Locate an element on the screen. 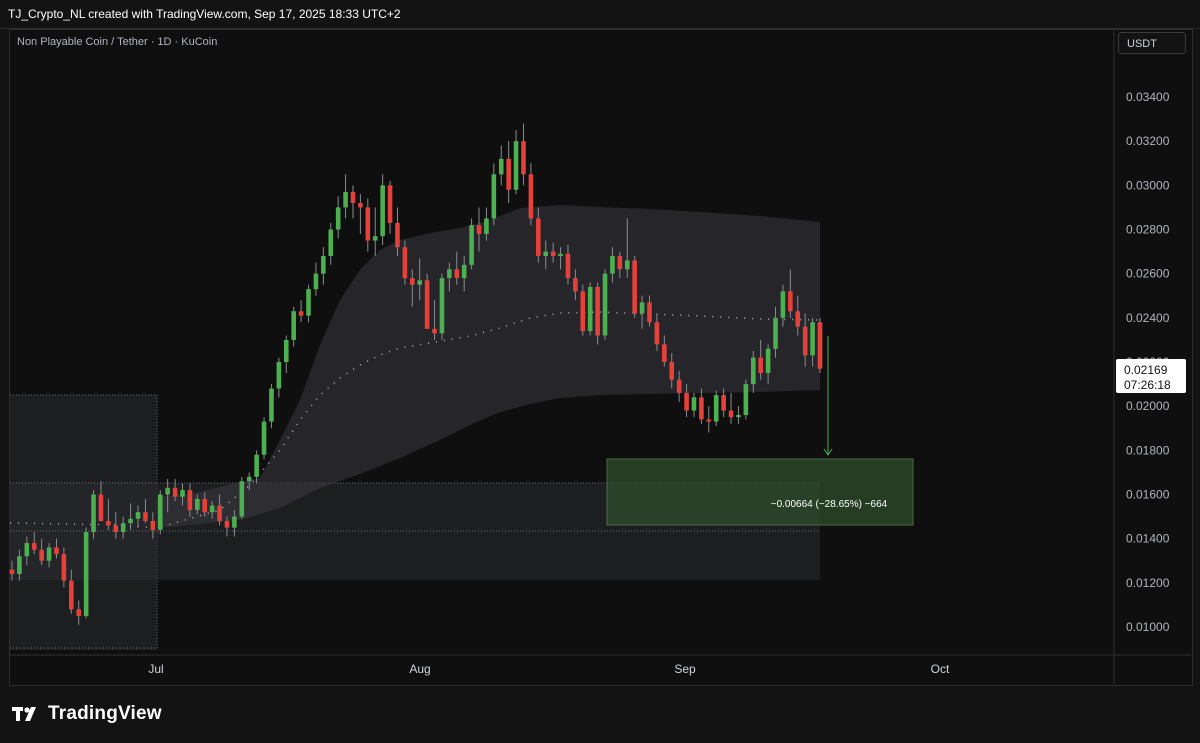 Image resolution: width=1200 pixels, height=743 pixels. time-tick-label: Aug is located at coordinates (419, 669).